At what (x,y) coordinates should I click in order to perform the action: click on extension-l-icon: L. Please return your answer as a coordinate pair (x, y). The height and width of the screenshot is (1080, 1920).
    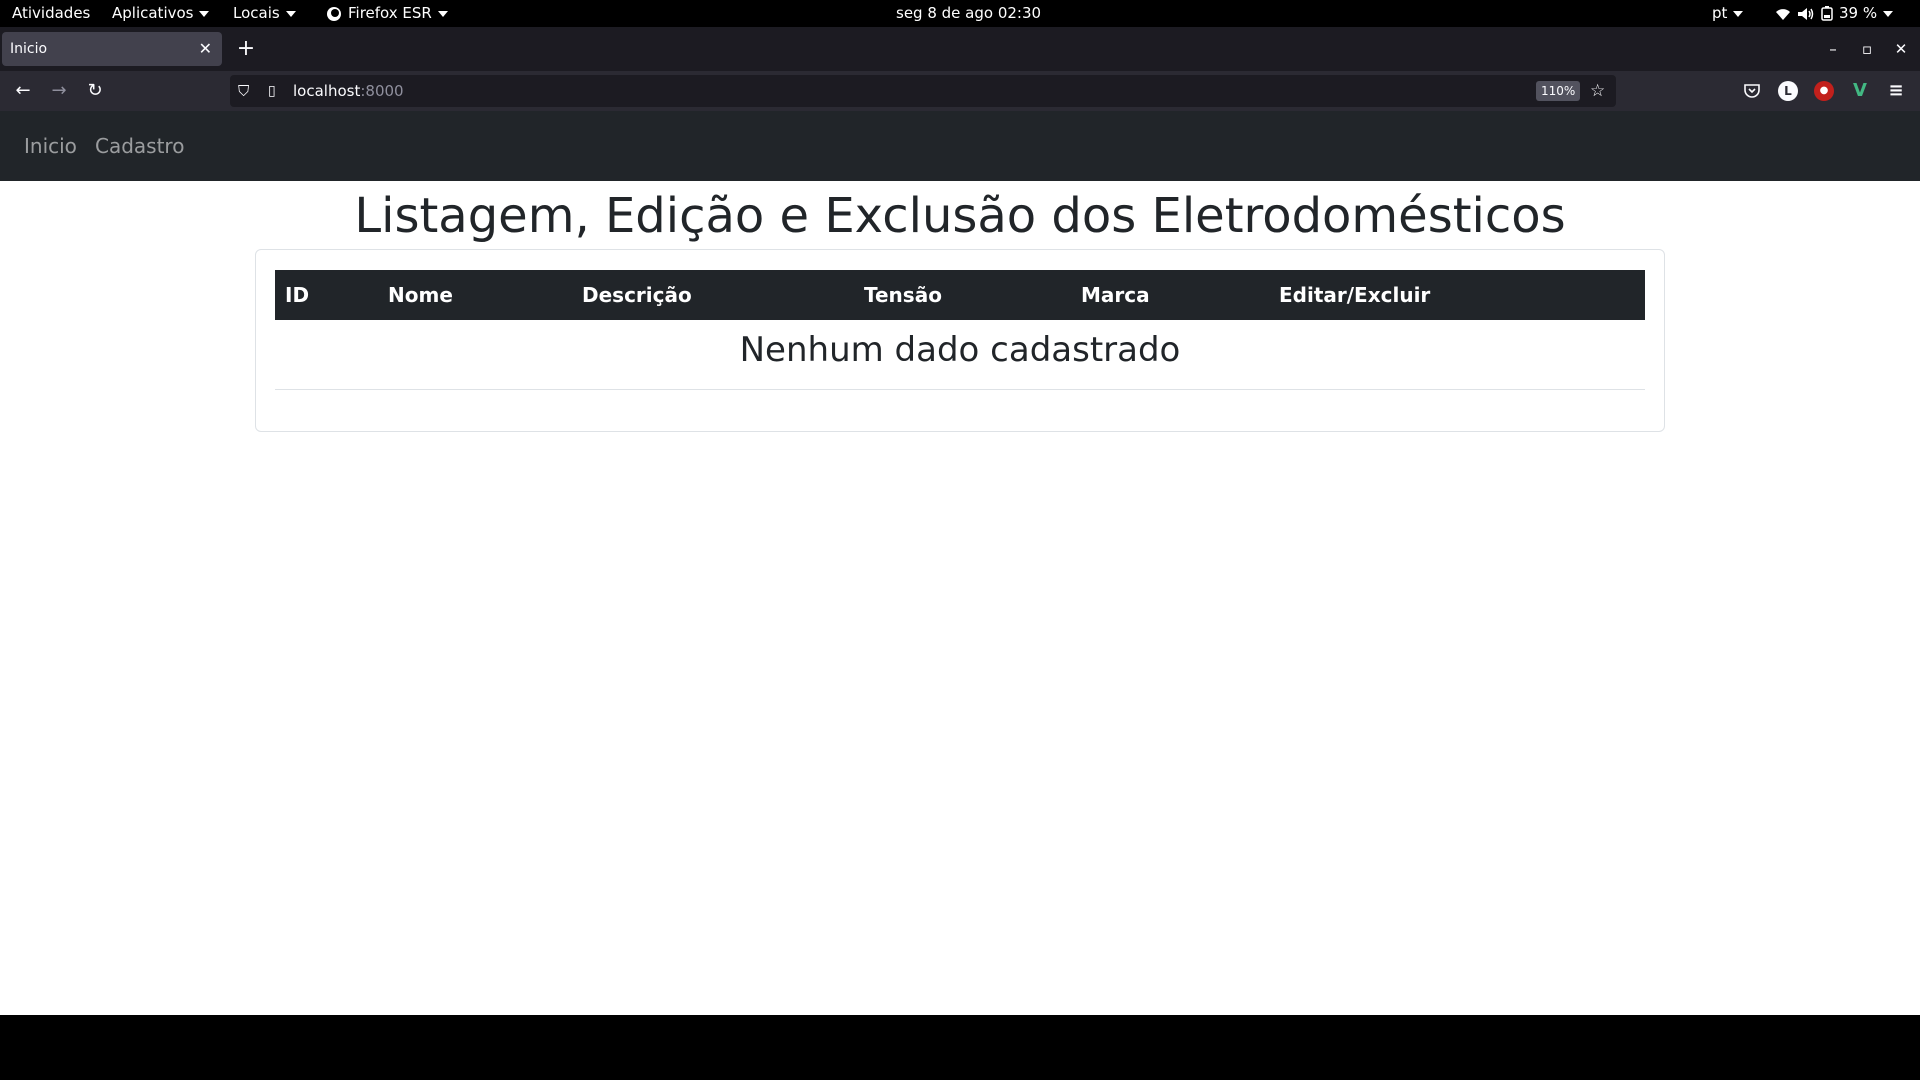
    Looking at the image, I should click on (1788, 91).